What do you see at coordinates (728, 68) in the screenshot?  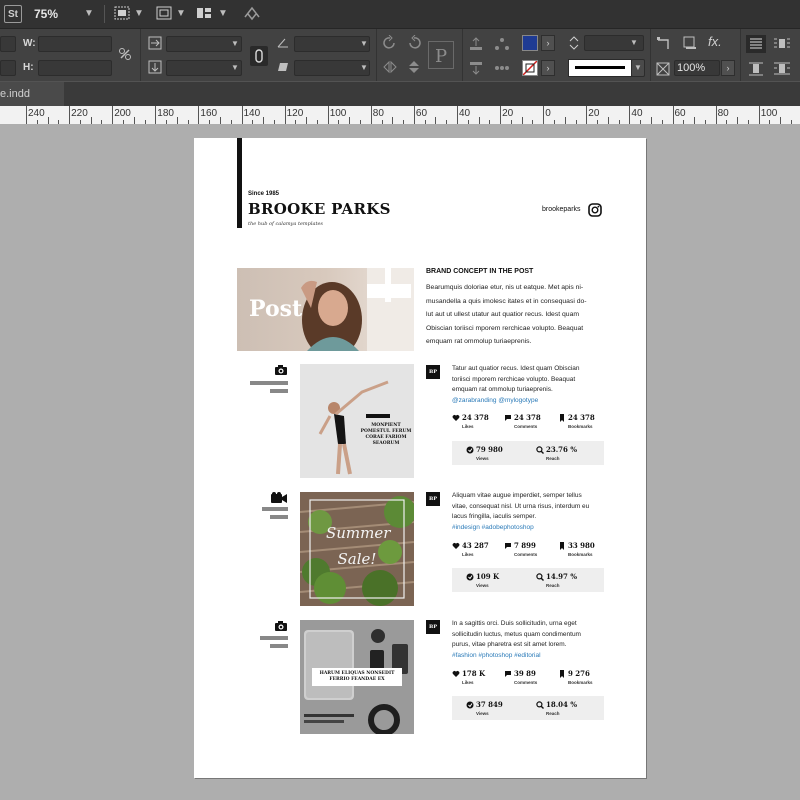 I see `opacity-menu-button: ›` at bounding box center [728, 68].